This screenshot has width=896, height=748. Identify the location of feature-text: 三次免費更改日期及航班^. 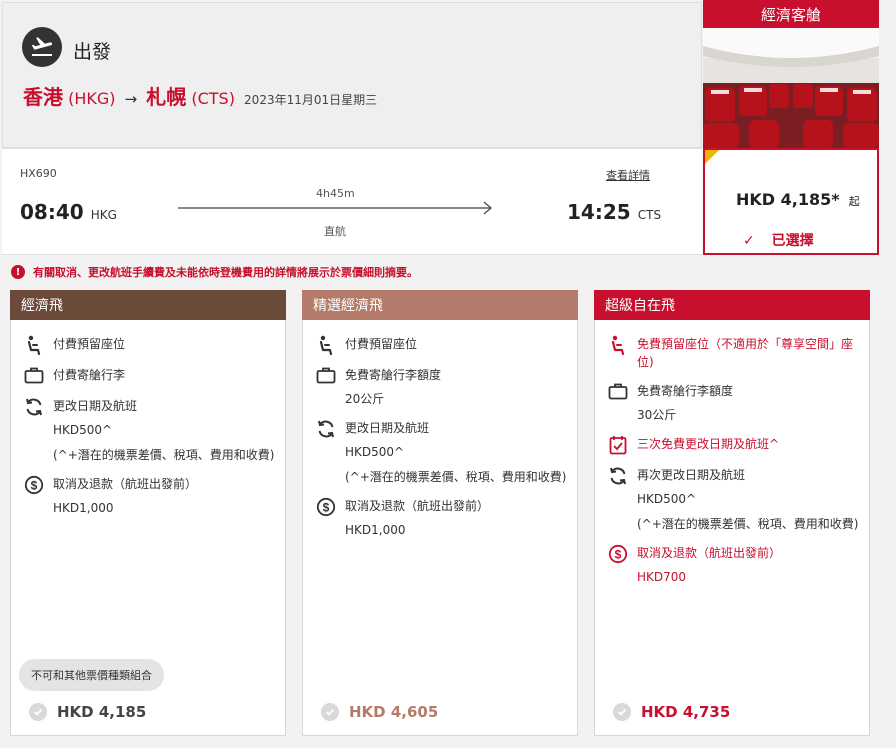
(708, 444).